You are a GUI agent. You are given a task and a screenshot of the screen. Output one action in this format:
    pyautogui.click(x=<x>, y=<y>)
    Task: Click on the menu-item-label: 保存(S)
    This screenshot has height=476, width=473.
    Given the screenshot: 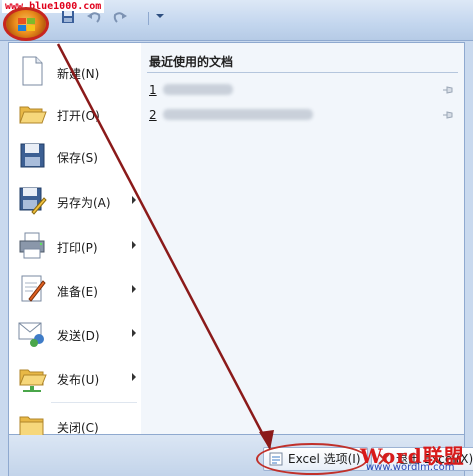 What is the action you would take?
    pyautogui.click(x=77, y=158)
    